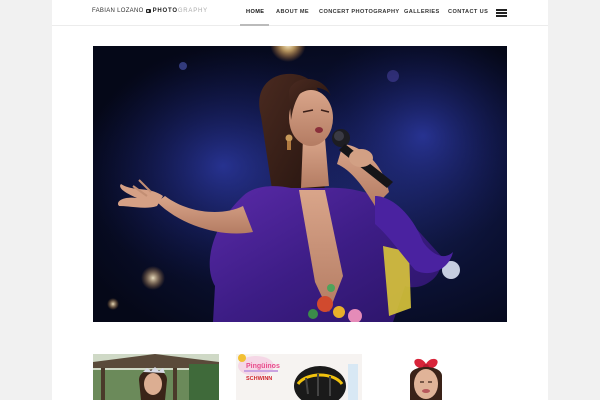 This screenshot has width=600, height=400. I want to click on quinceanera-photo, so click(156, 377).